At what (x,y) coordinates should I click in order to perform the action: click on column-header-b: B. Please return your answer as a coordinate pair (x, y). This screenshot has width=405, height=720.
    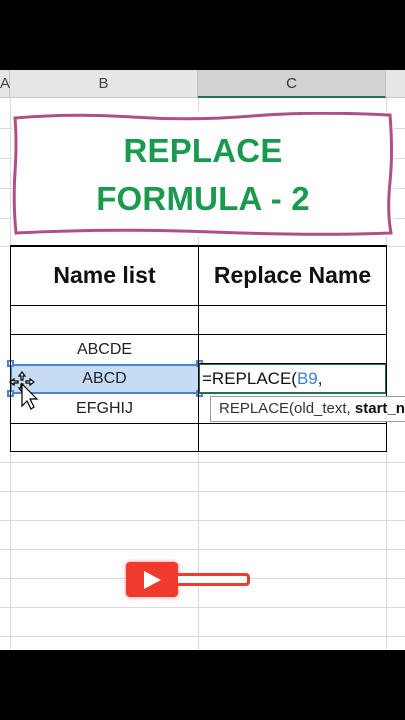
    Looking at the image, I should click on (104, 84).